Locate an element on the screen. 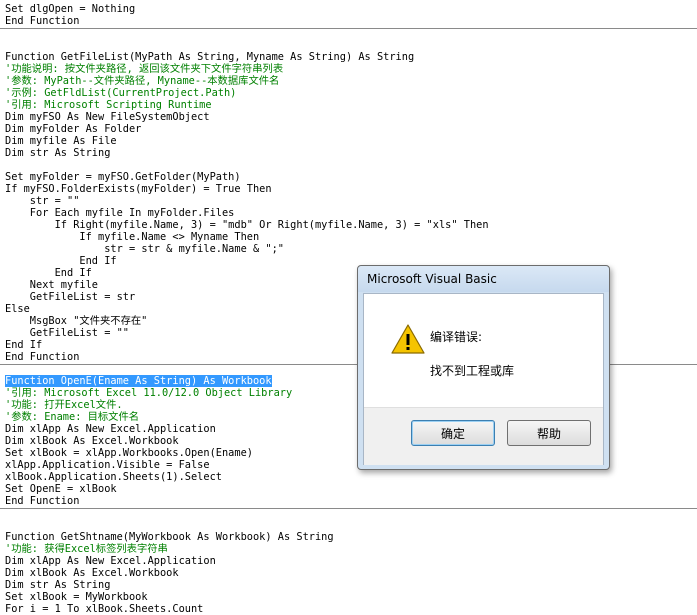 This screenshot has width=697, height=615. code-comment-line: '功能: 获得Excel标签列表字符串 is located at coordinates (86, 549).